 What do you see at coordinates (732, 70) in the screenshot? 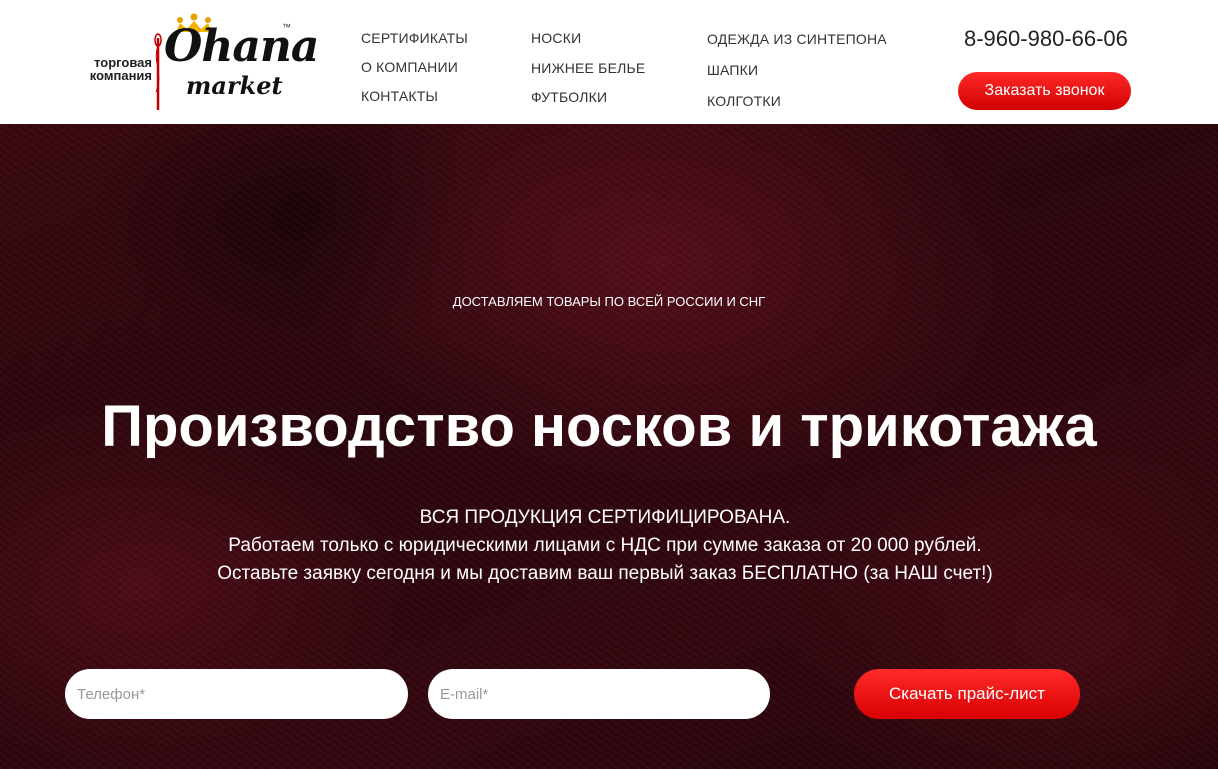
I see `nav-link-hats: ШАПКИ` at bounding box center [732, 70].